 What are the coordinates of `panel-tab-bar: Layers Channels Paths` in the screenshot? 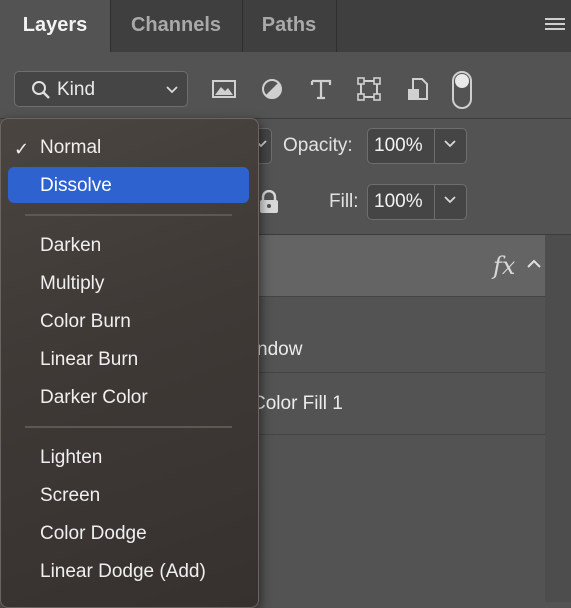 It's located at (285, 26).